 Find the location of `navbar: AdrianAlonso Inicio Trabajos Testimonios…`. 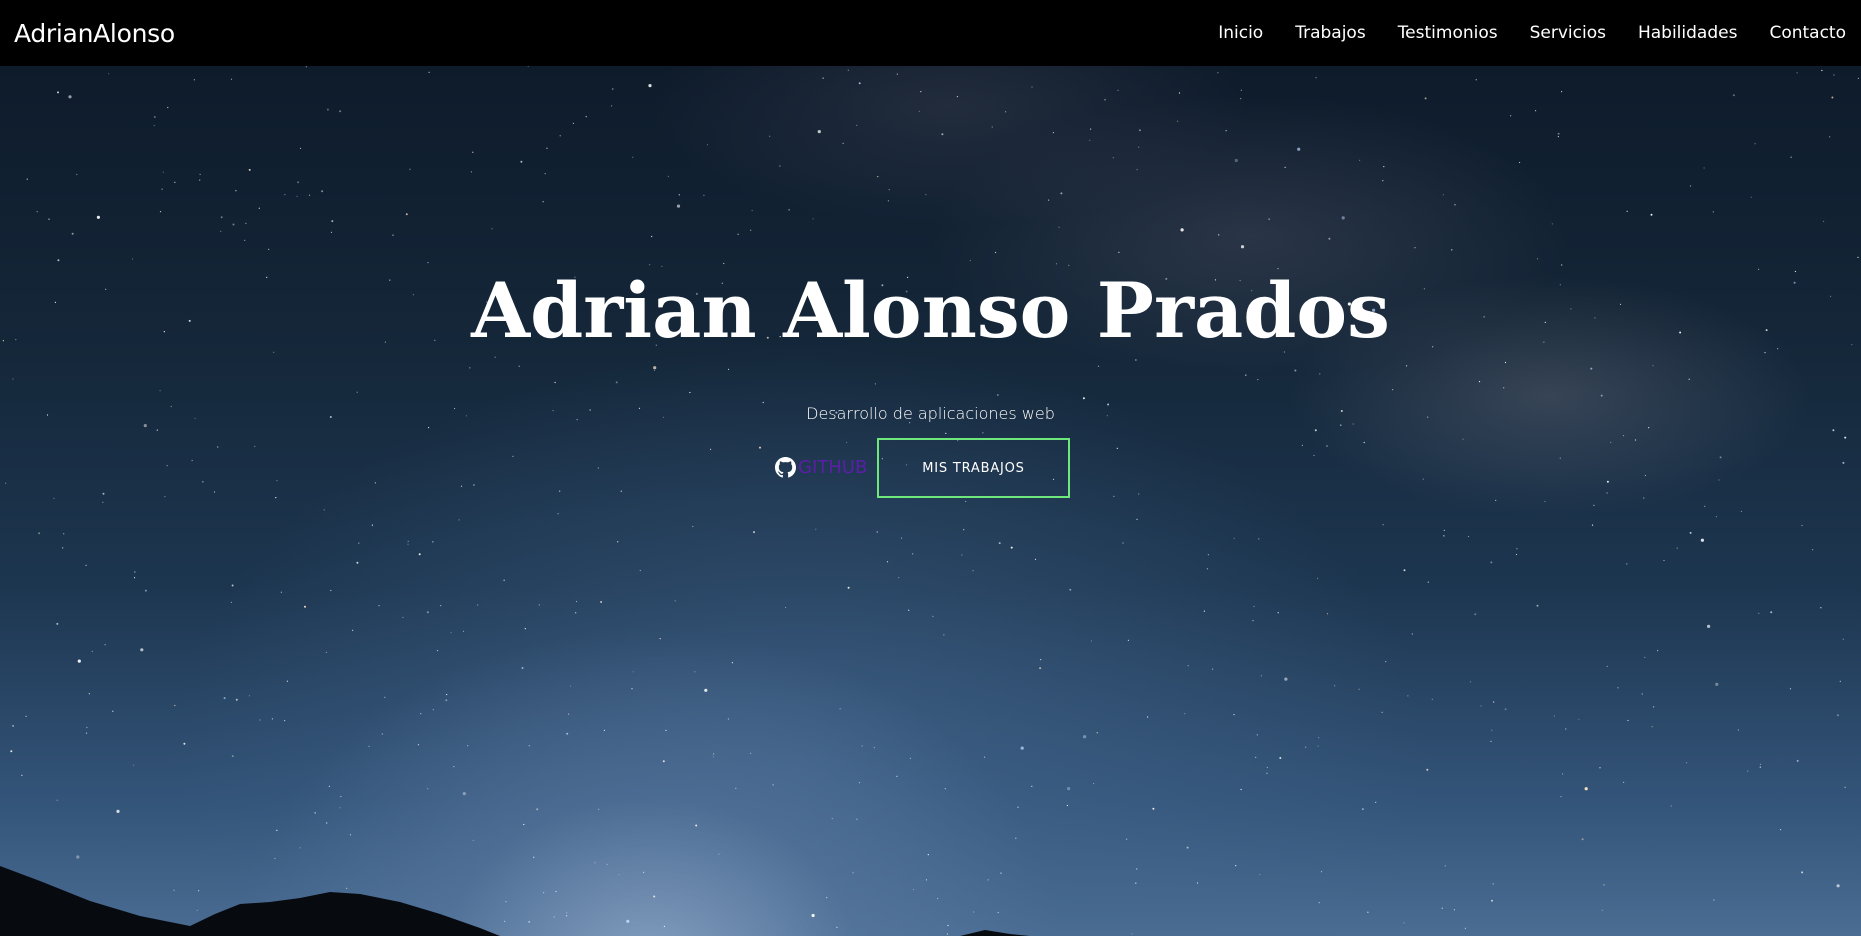

navbar: AdrianAlonso Inicio Trabajos Testimonios… is located at coordinates (930, 33).